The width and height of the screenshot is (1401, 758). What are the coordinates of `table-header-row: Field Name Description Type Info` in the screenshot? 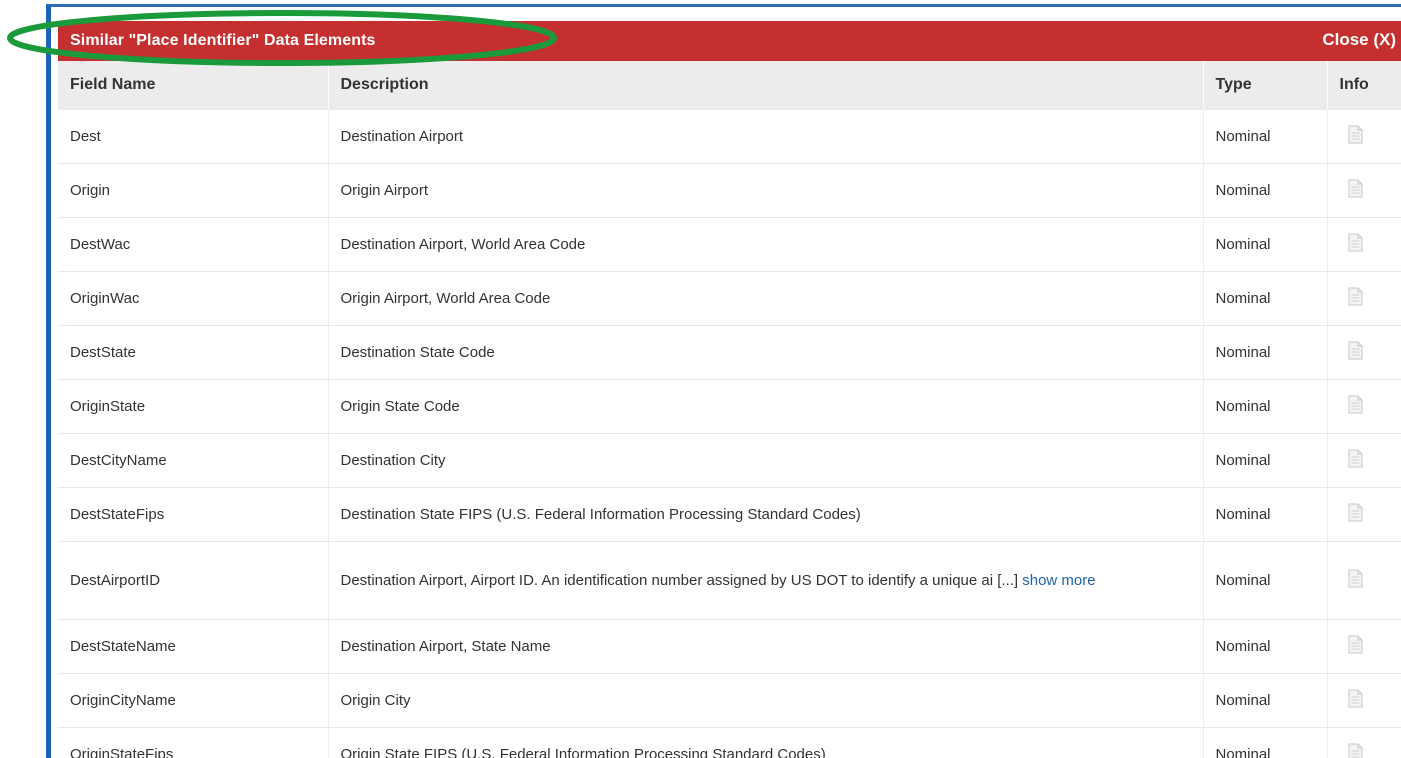 It's located at (729, 85).